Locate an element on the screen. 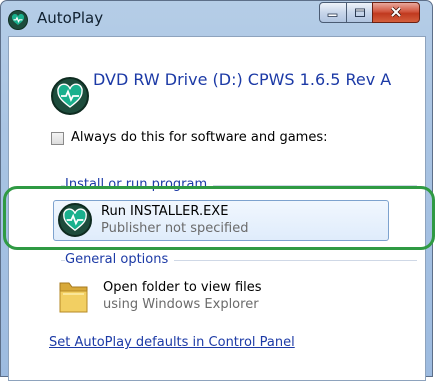 The height and width of the screenshot is (381, 443). close-icon is located at coordinates (396, 12).